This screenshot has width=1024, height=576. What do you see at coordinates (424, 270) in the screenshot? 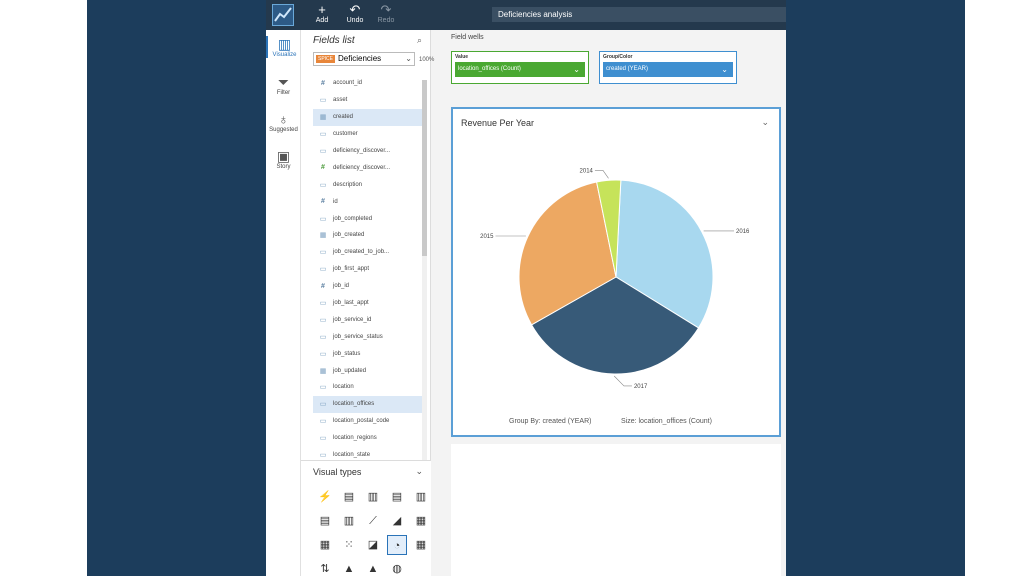
I see `fields-scrollbar` at bounding box center [424, 270].